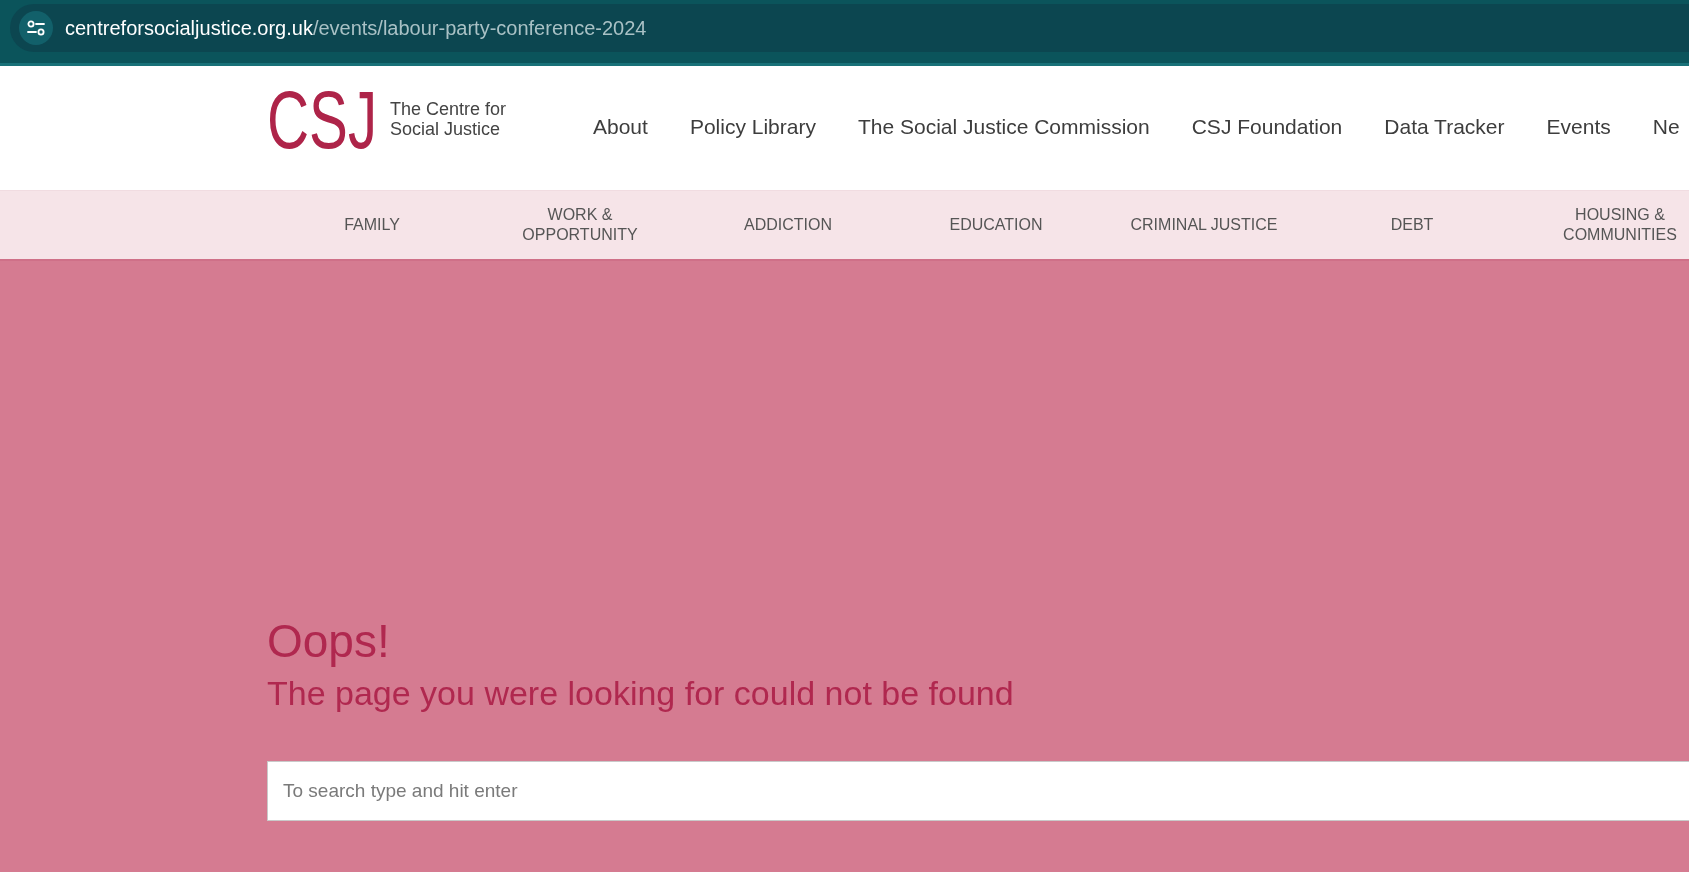 The image size is (1689, 872). Describe the element at coordinates (1444, 126) in the screenshot. I see `nav-link: Data Tracker` at that location.